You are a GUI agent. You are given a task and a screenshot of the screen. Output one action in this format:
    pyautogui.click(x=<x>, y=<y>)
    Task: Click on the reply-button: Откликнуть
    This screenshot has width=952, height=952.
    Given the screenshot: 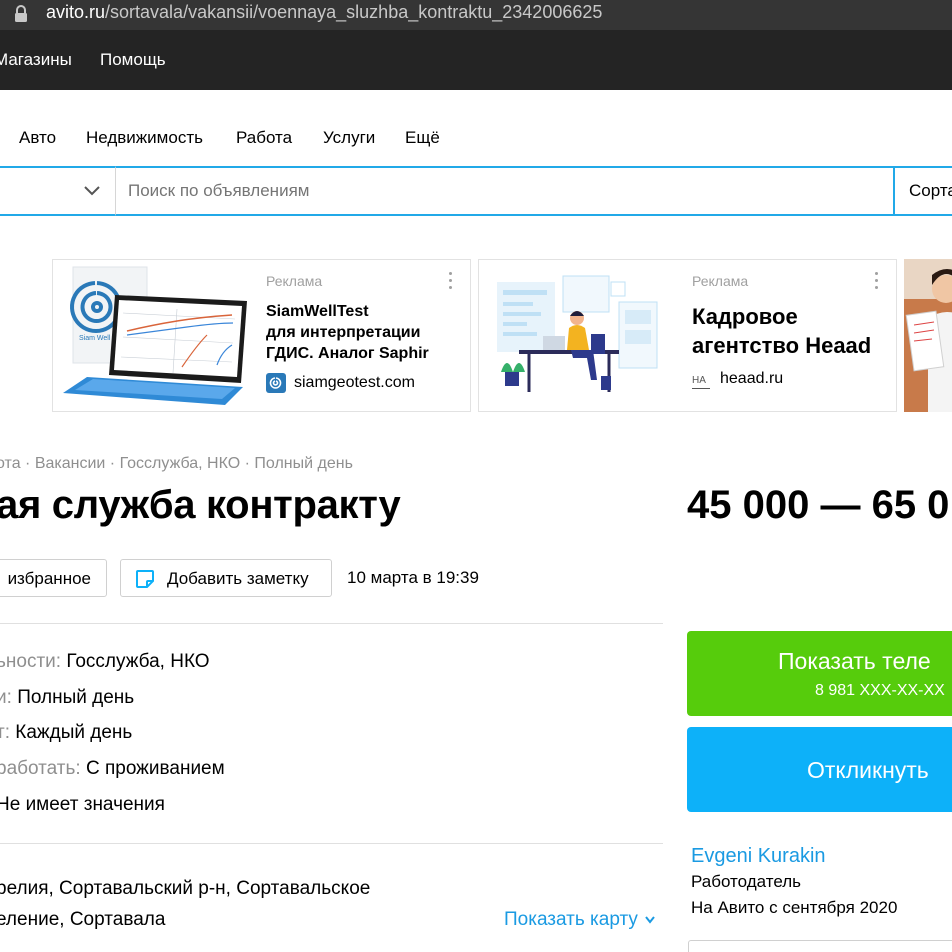 What is the action you would take?
    pyautogui.click(x=819, y=769)
    